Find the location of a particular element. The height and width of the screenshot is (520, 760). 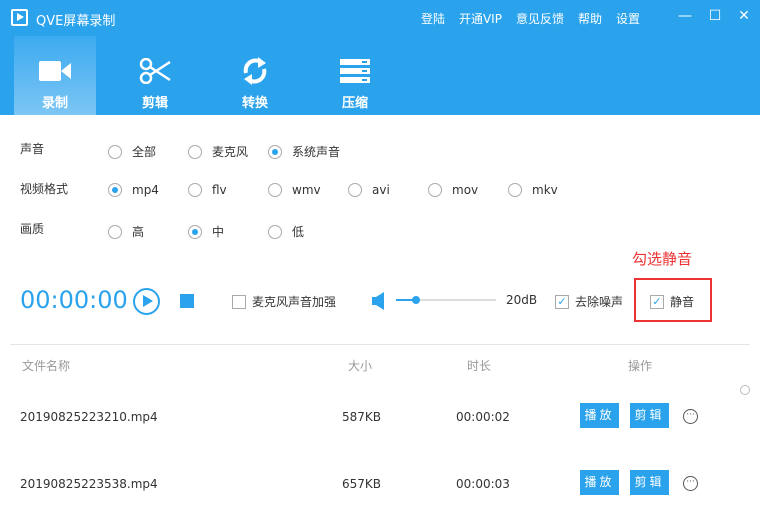

sound-label: 声音 is located at coordinates (32, 149).